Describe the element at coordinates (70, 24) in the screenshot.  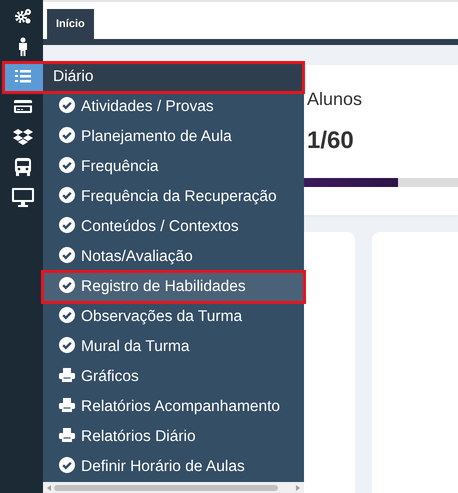
I see `tab: Início` at that location.